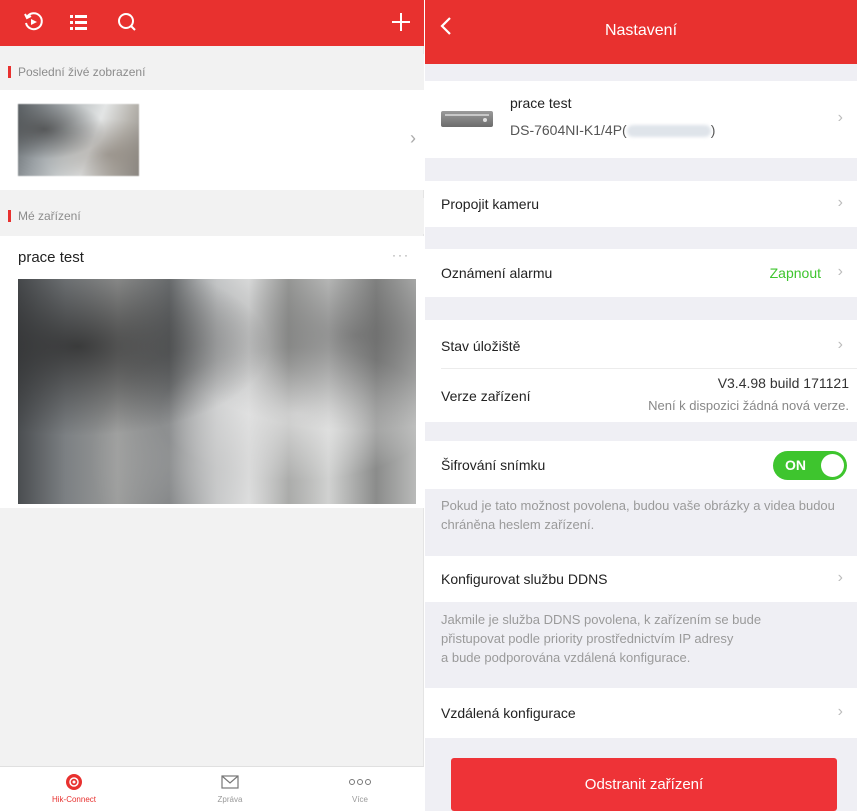  What do you see at coordinates (641, 344) in the screenshot?
I see `storage-row: Stav úložiště ›` at bounding box center [641, 344].